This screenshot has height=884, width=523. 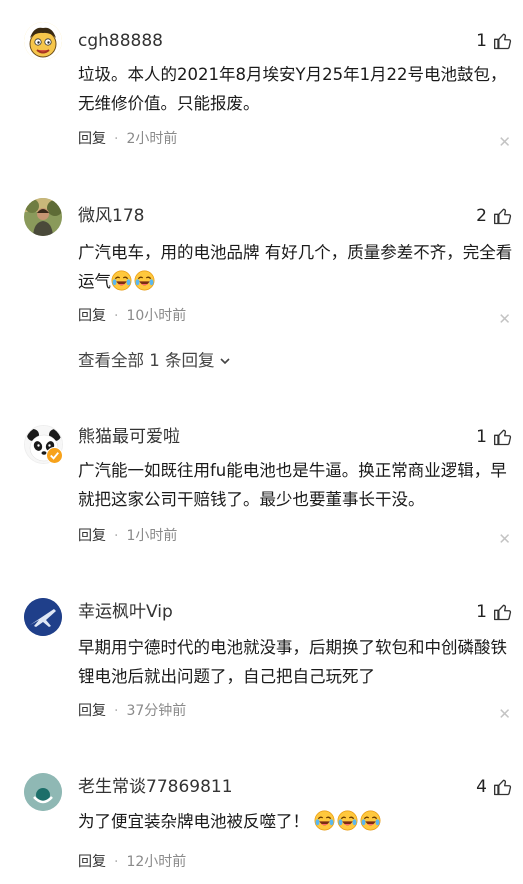 I want to click on comment-meta: 回复 · 1小时前, so click(x=127, y=536).